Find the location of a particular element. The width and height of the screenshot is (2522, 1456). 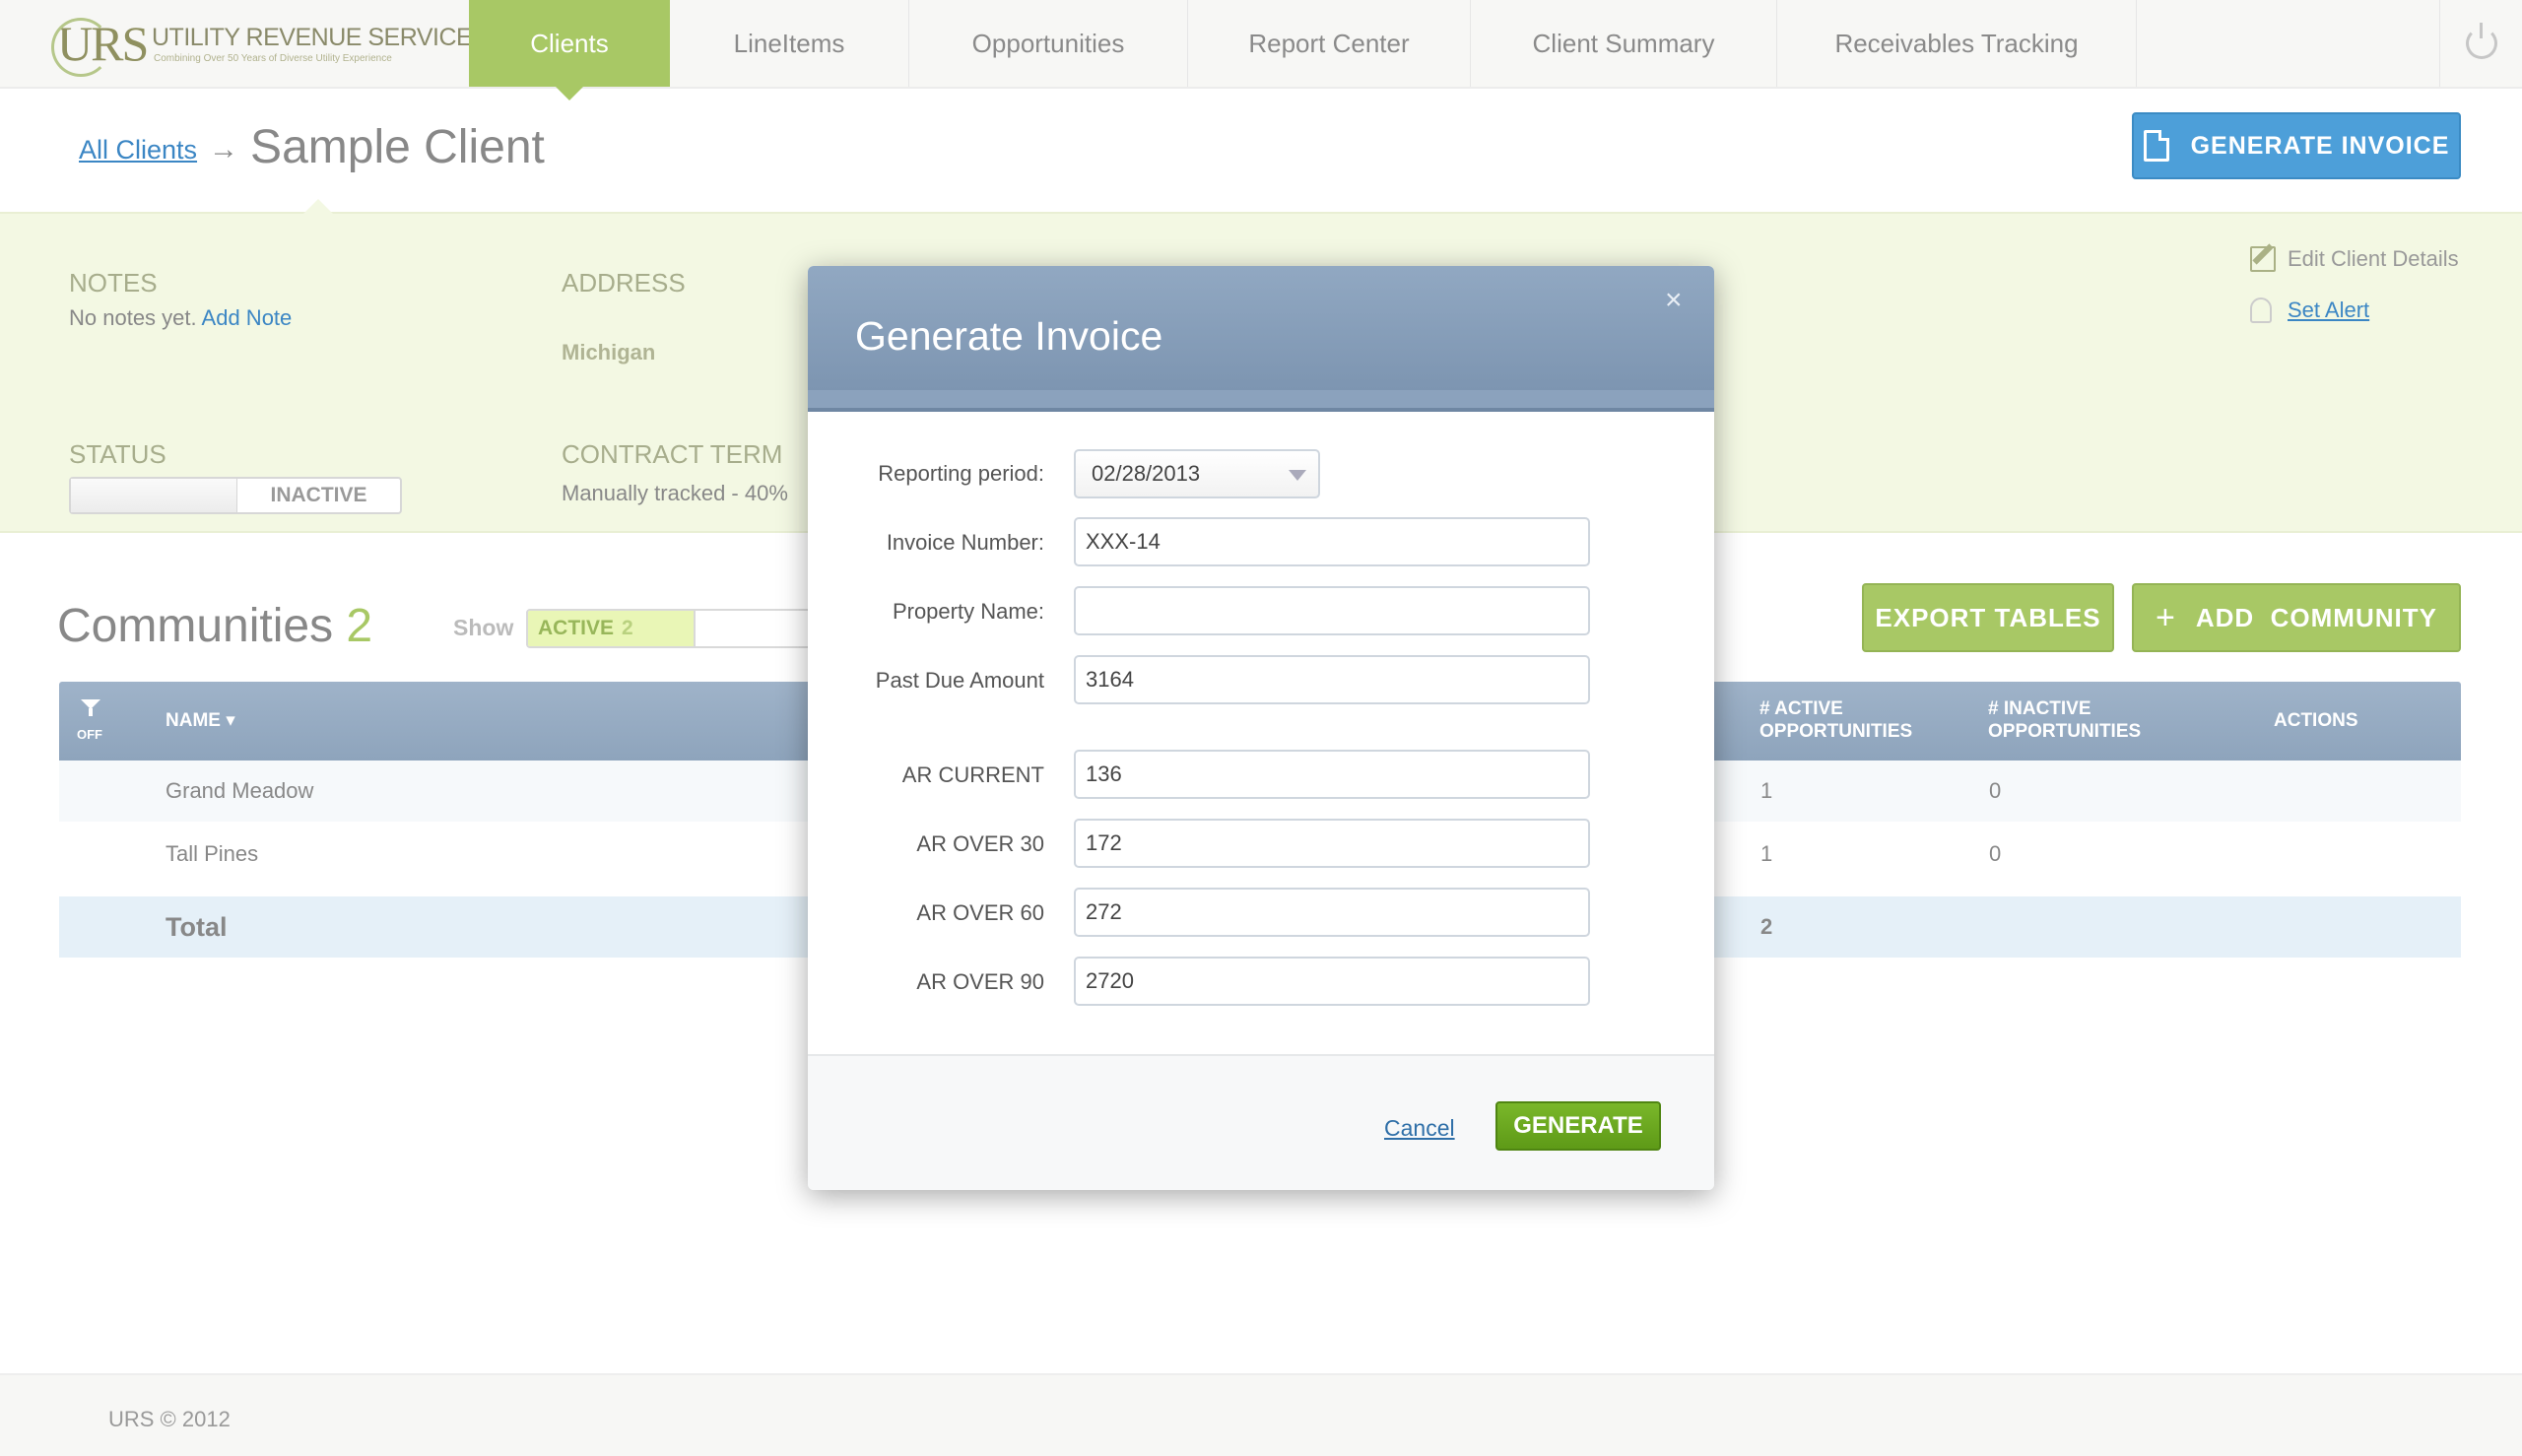

generate-button: GENERATE is located at coordinates (1578, 1126).